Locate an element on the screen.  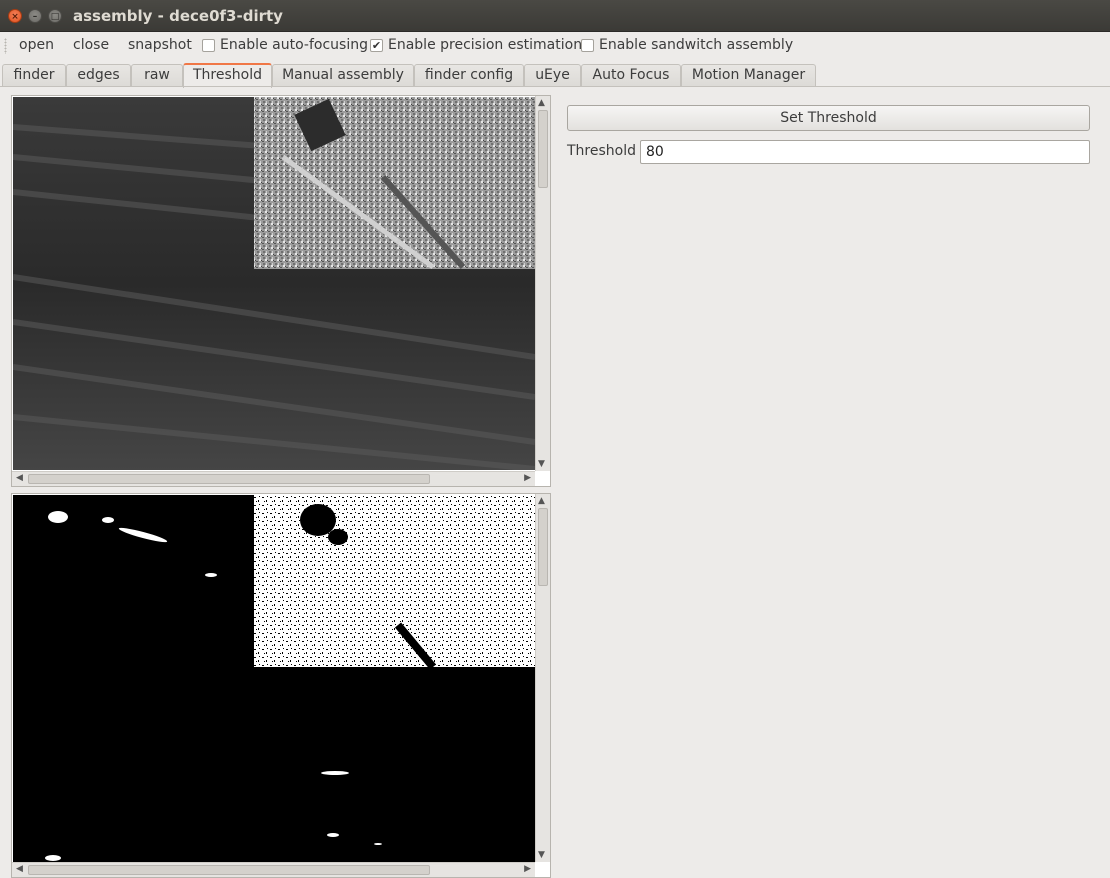
tab-finder: finder is located at coordinates (34, 75).